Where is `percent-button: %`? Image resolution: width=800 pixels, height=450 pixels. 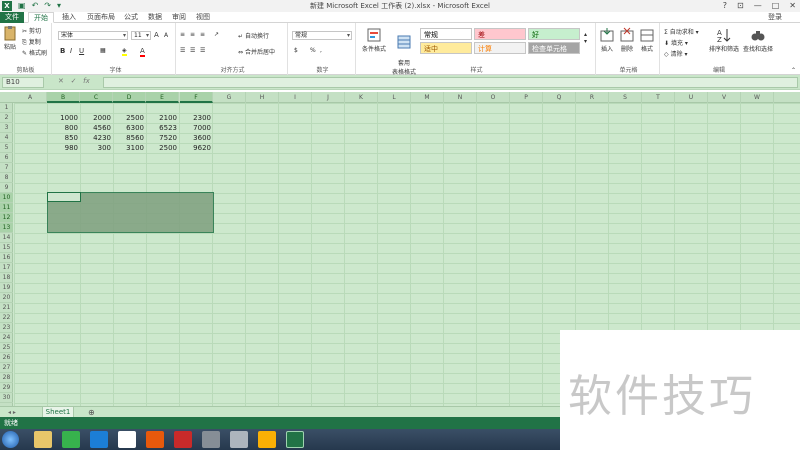
percent-button: % is located at coordinates (313, 50).